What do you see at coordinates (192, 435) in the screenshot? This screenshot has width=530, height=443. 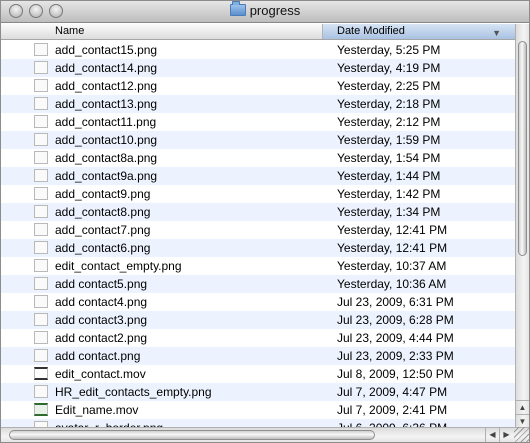 I see `horizontal-scroll-thumb` at bounding box center [192, 435].